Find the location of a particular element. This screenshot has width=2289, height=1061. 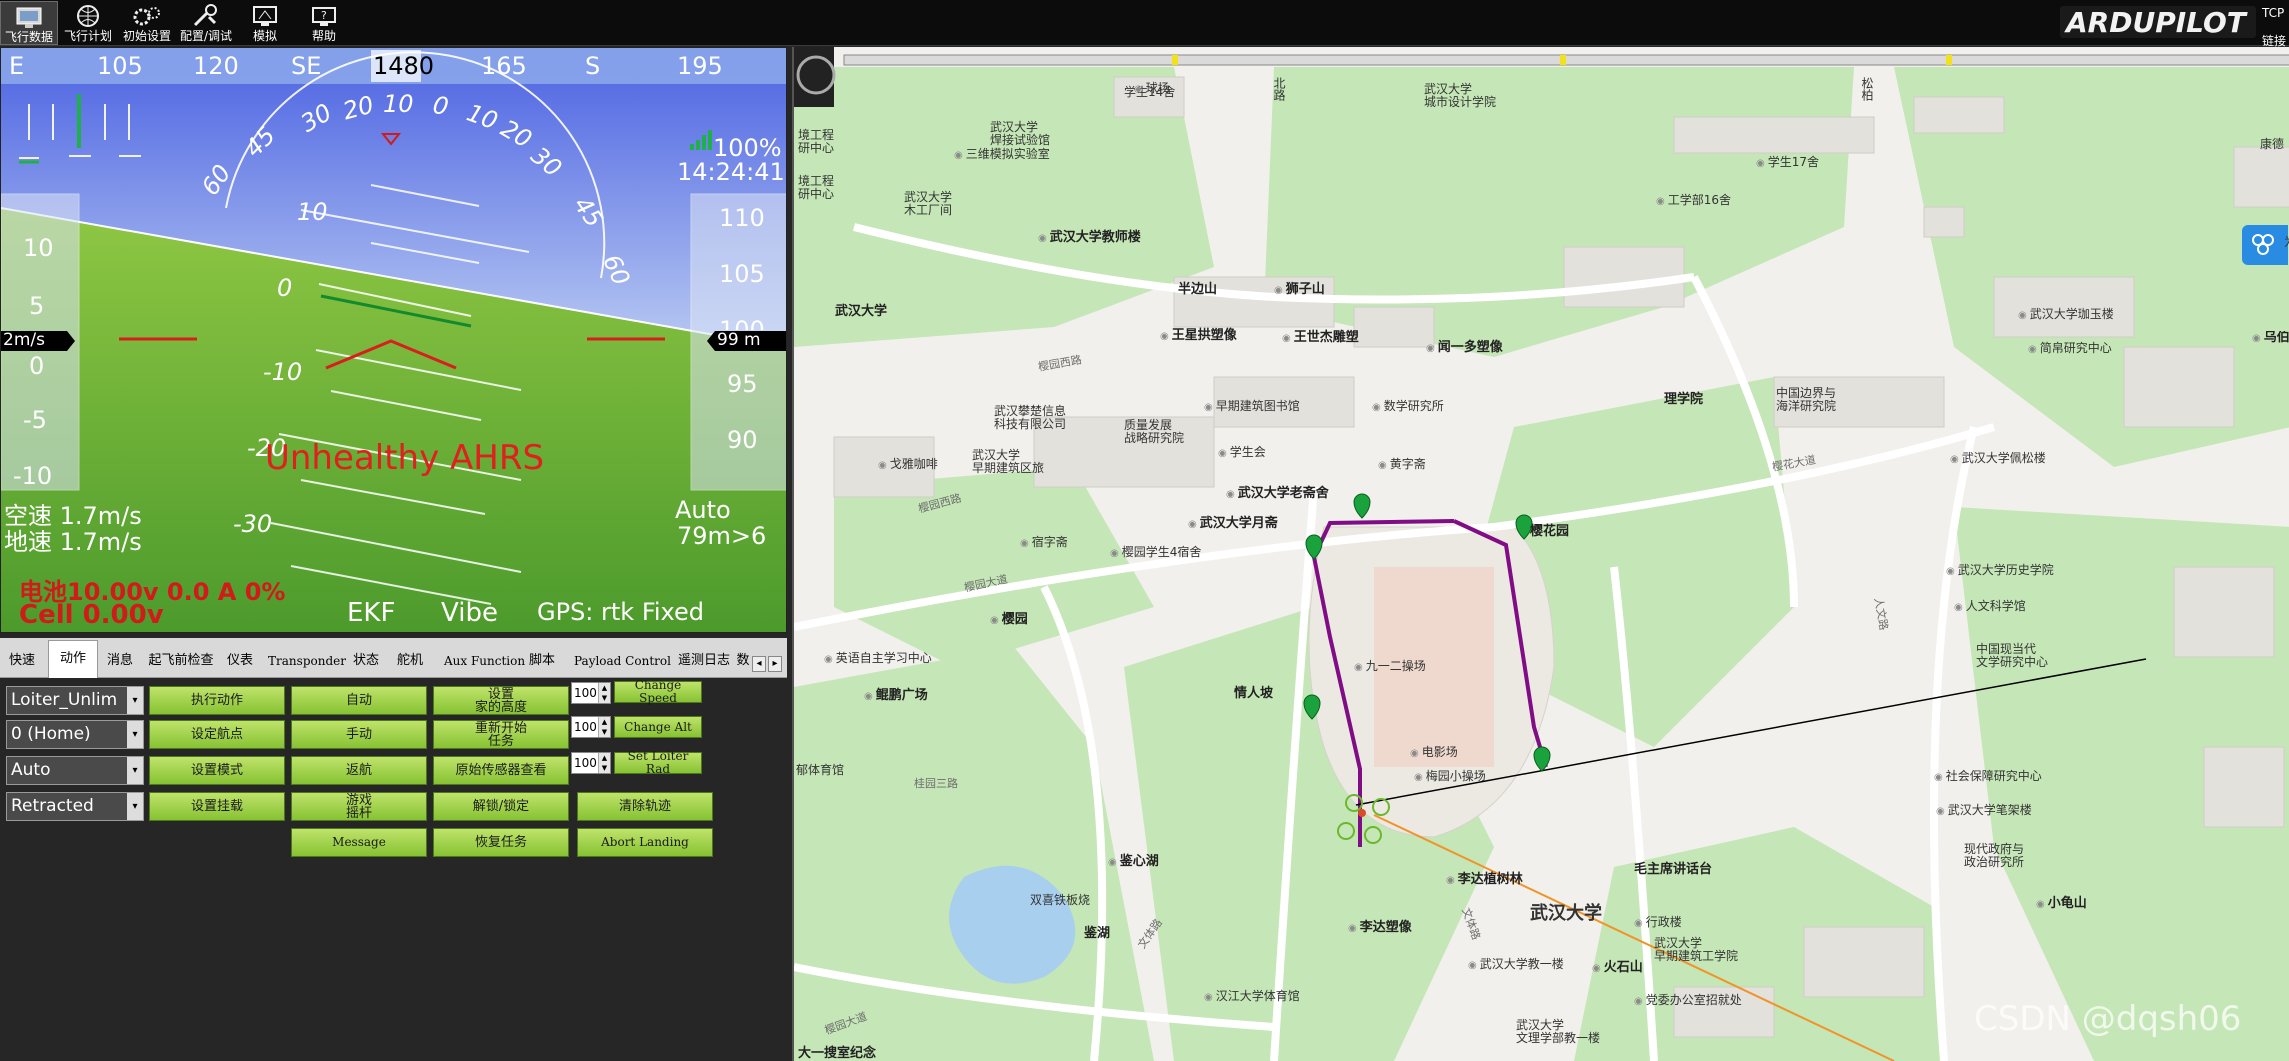

roll-label: 10 is located at coordinates (398, 104).